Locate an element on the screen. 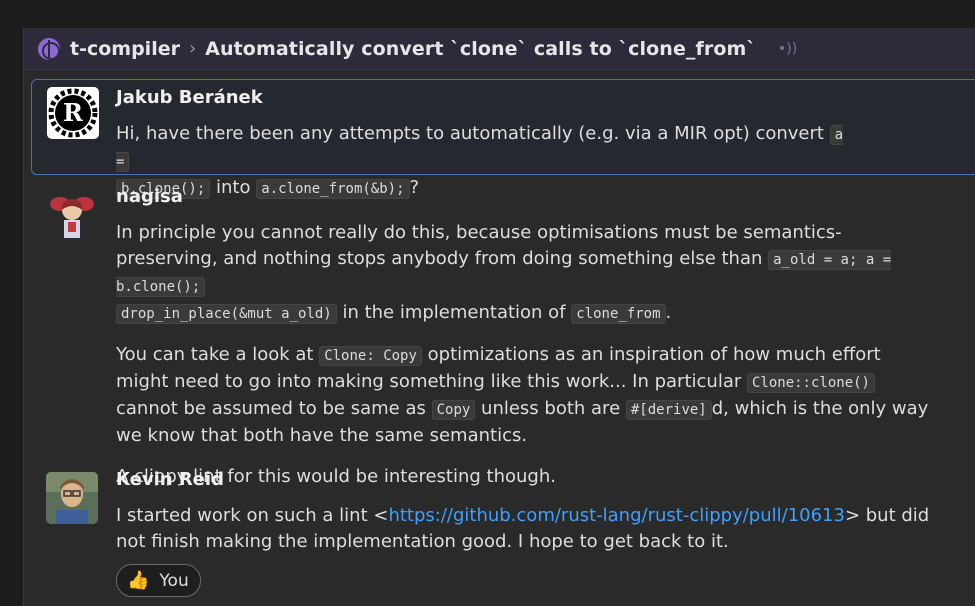 The height and width of the screenshot is (606, 975). rust-logo-icon: R is located at coordinates (73, 113).